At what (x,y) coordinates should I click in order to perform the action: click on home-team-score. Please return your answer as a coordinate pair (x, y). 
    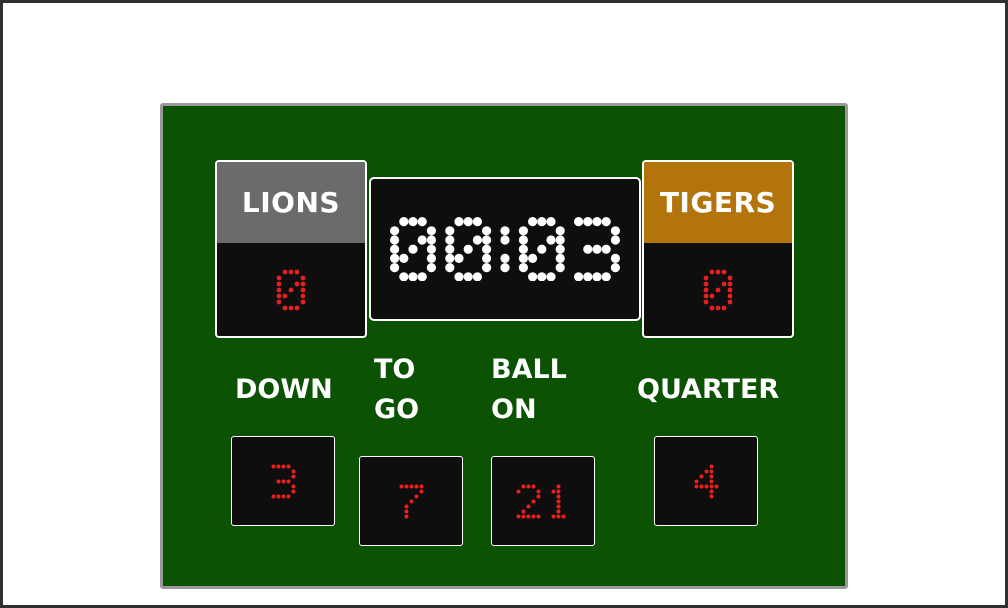
    Looking at the image, I should click on (291, 289).